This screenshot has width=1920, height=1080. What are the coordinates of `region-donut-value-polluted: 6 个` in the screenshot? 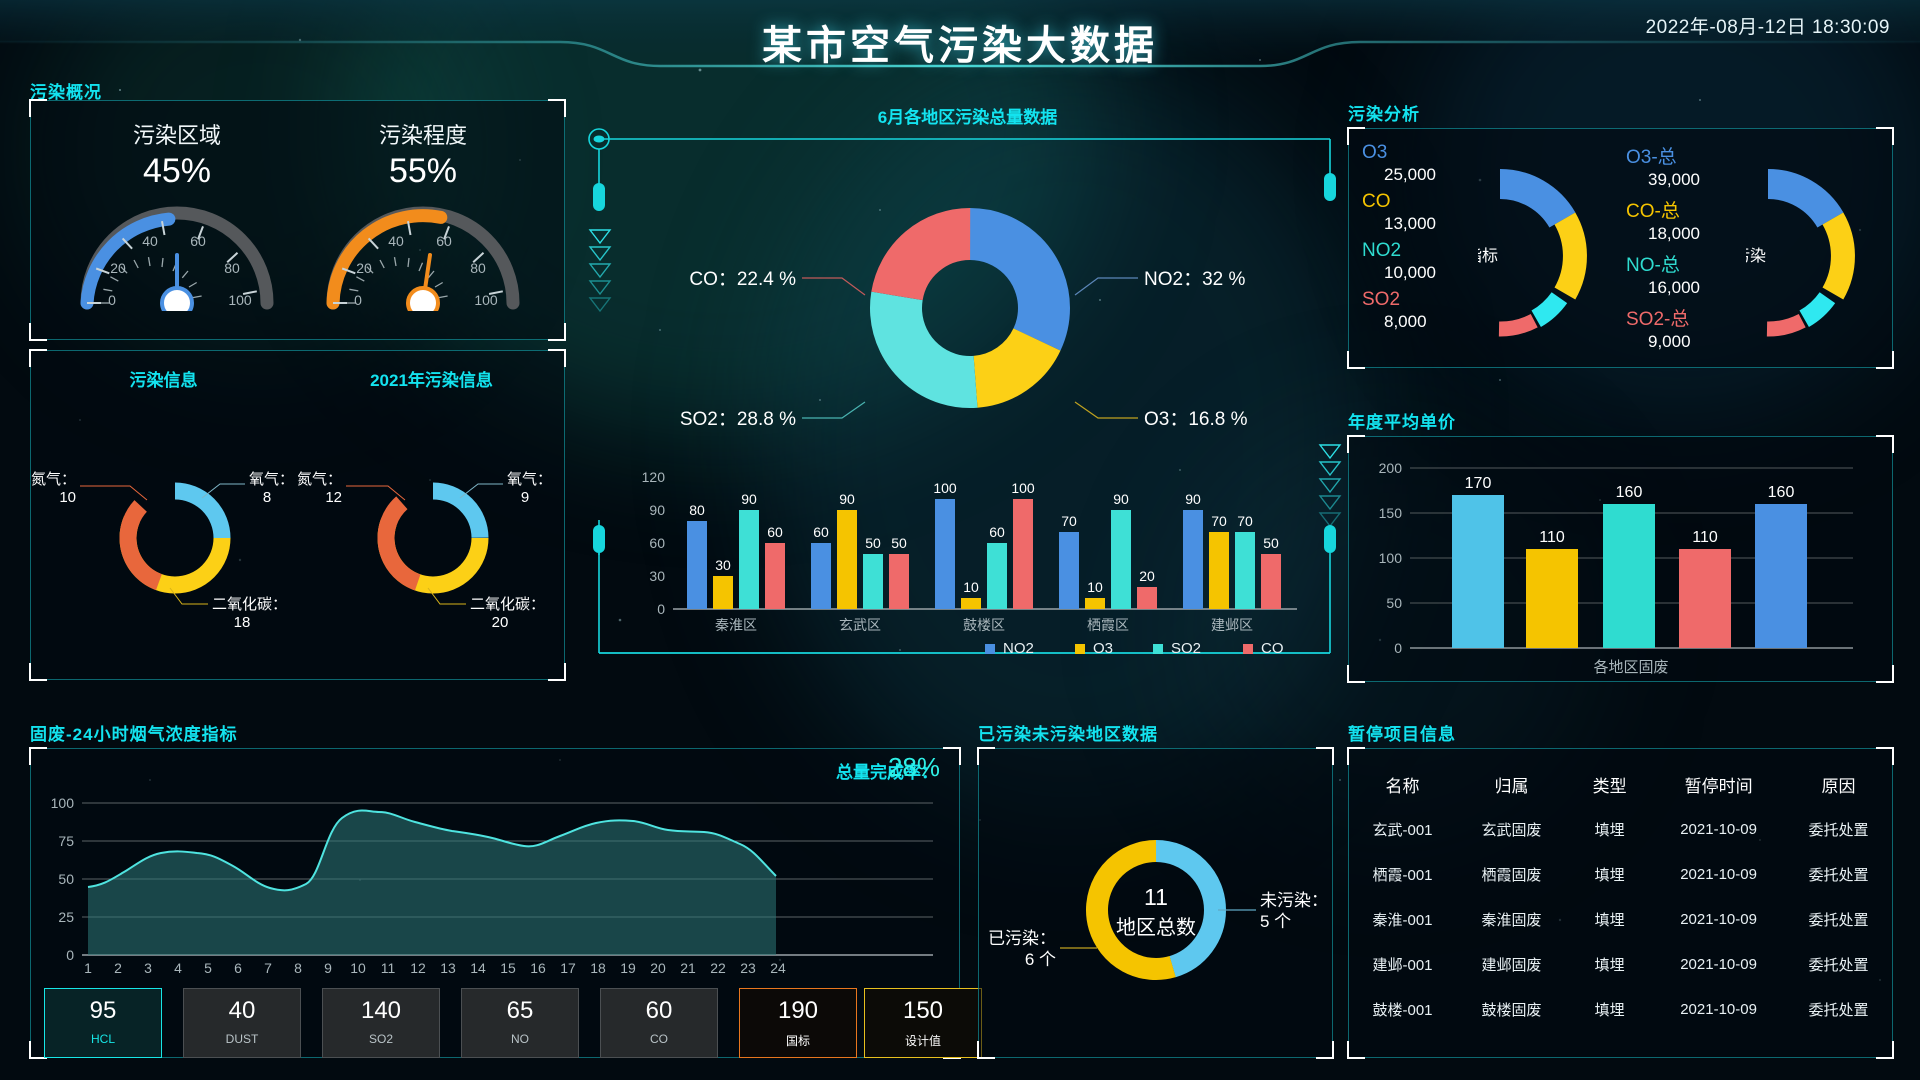 It's located at (1040, 959).